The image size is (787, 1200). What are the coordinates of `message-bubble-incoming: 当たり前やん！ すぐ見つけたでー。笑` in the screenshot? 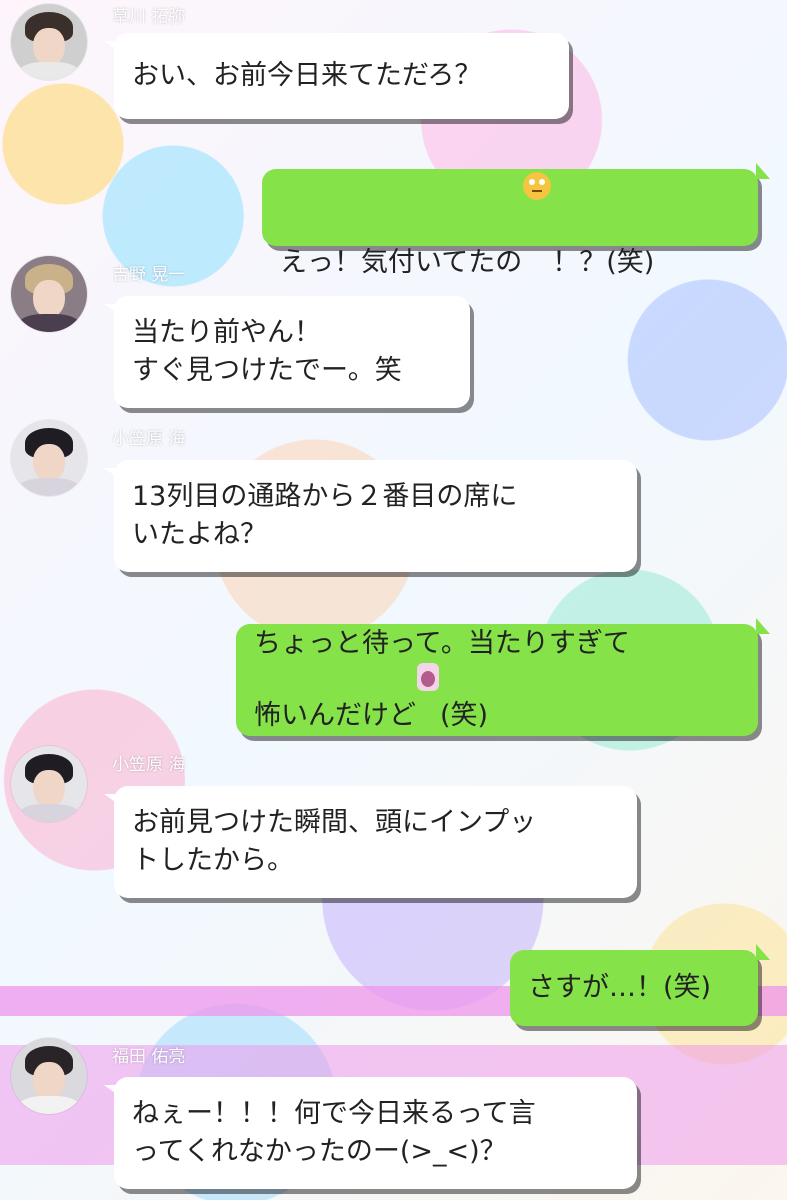 It's located at (287, 352).